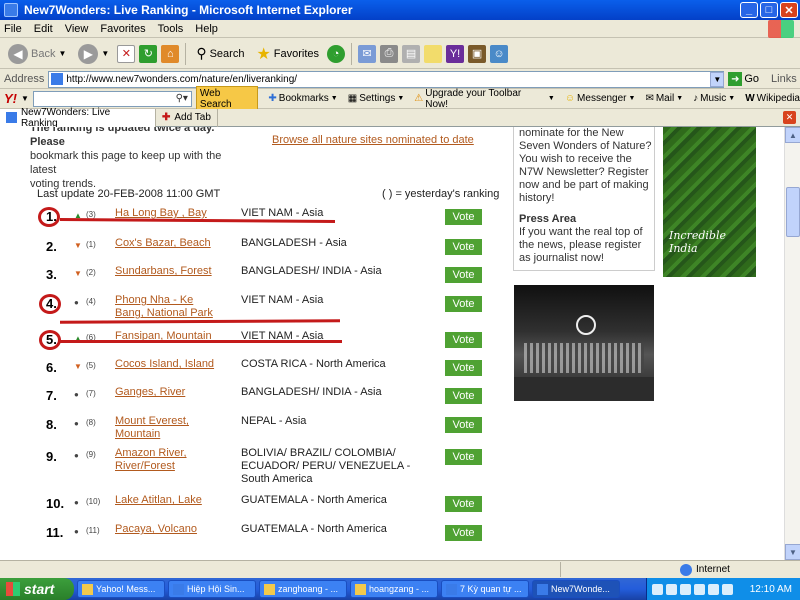  Describe the element at coordinates (93, 54) in the screenshot. I see `forward-button: ▶ ▼` at that location.